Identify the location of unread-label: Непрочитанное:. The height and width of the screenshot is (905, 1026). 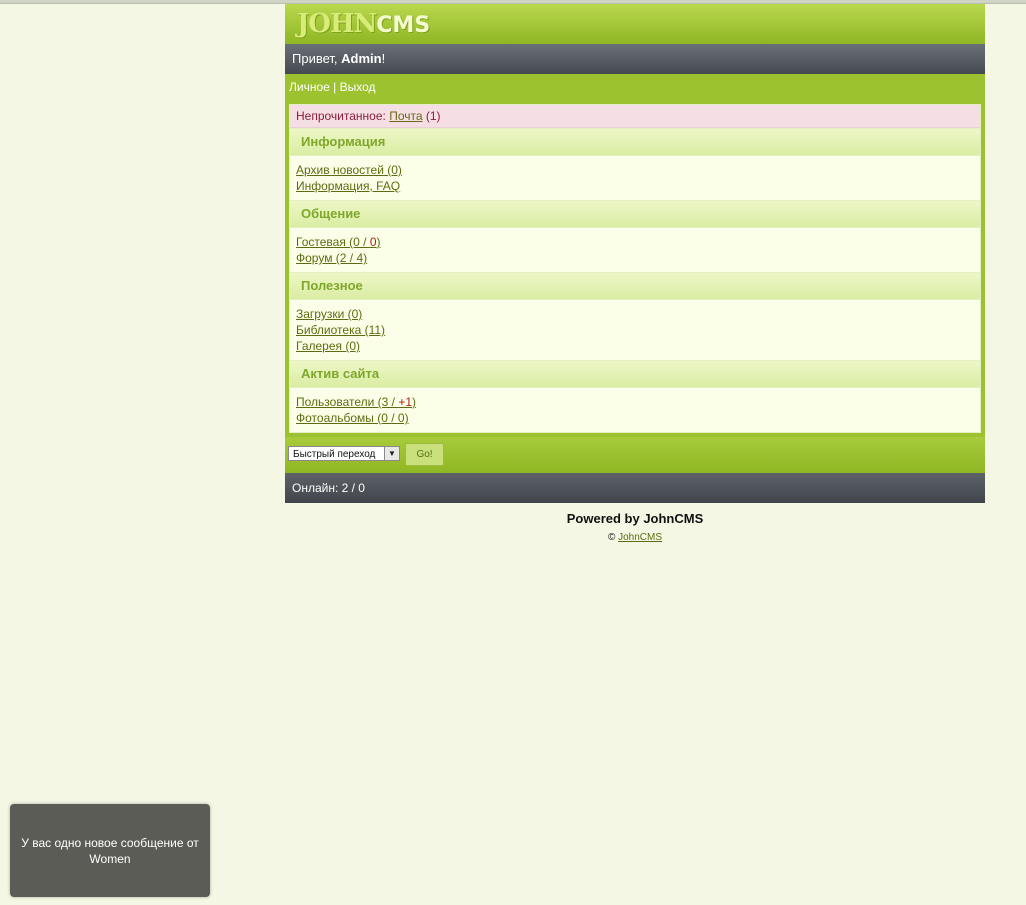
(343, 116).